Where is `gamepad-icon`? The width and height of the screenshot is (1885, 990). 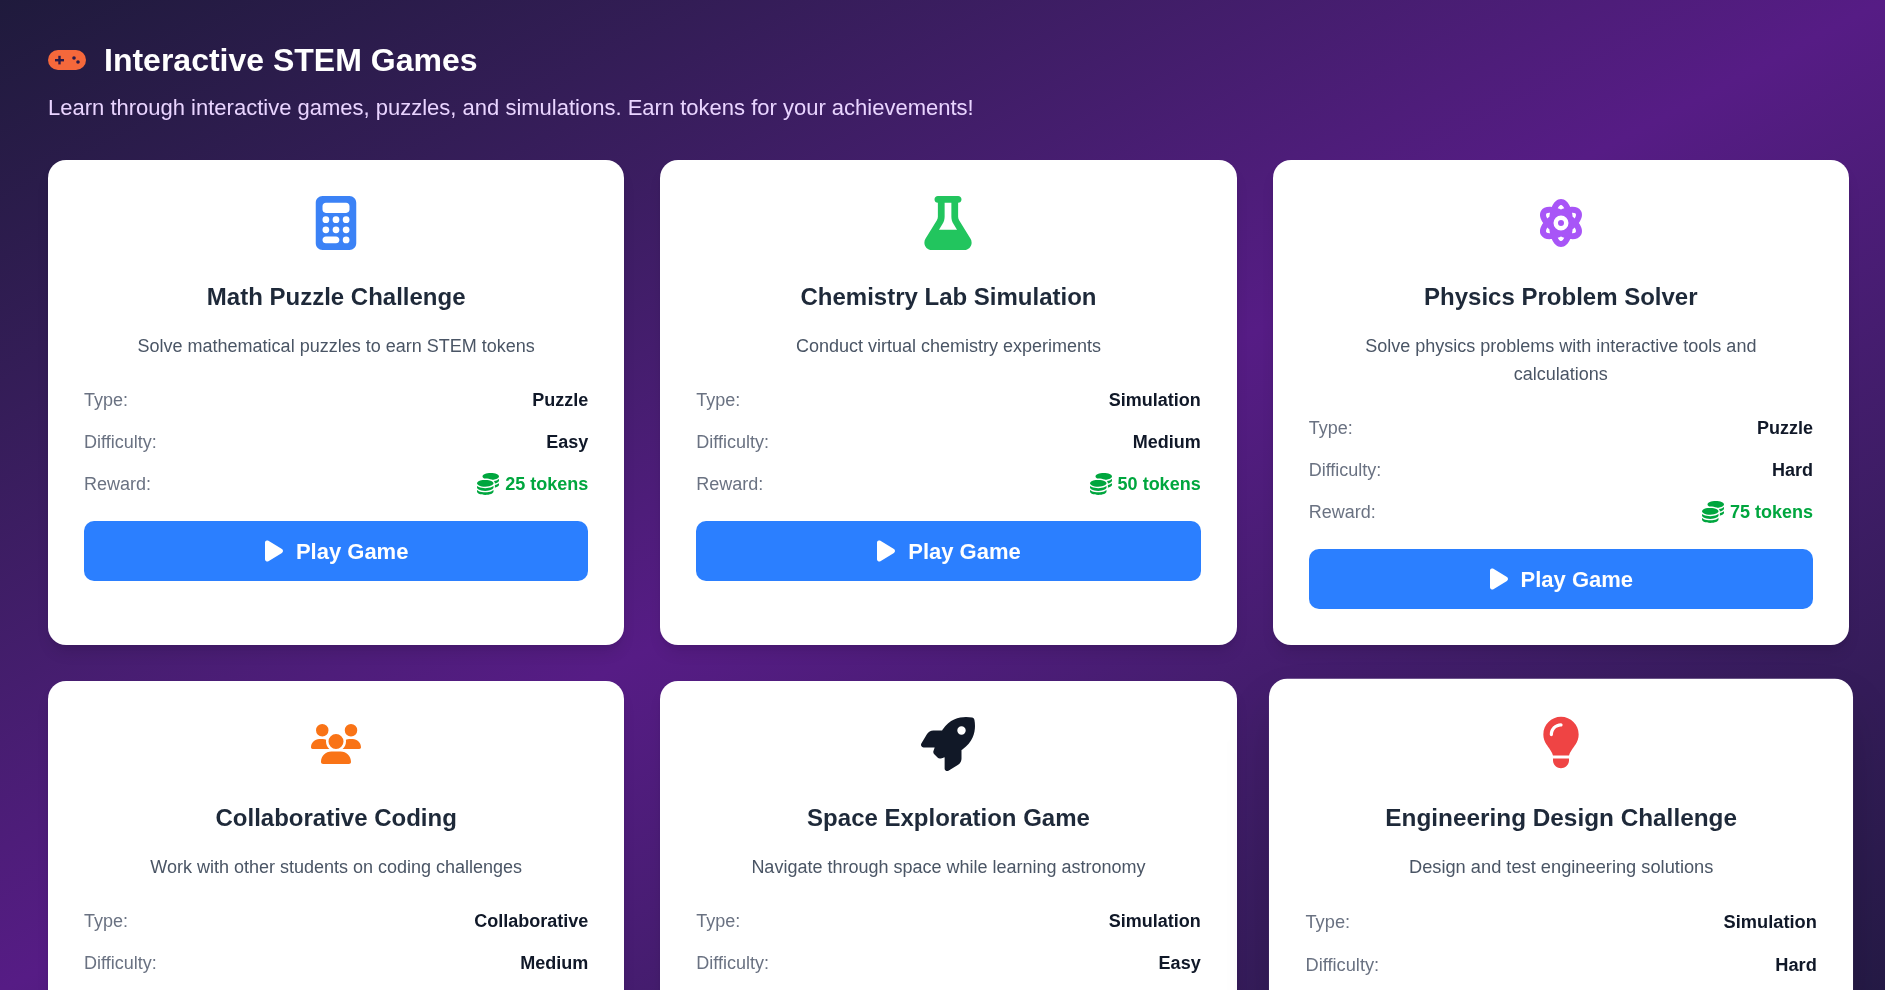 gamepad-icon is located at coordinates (67, 60).